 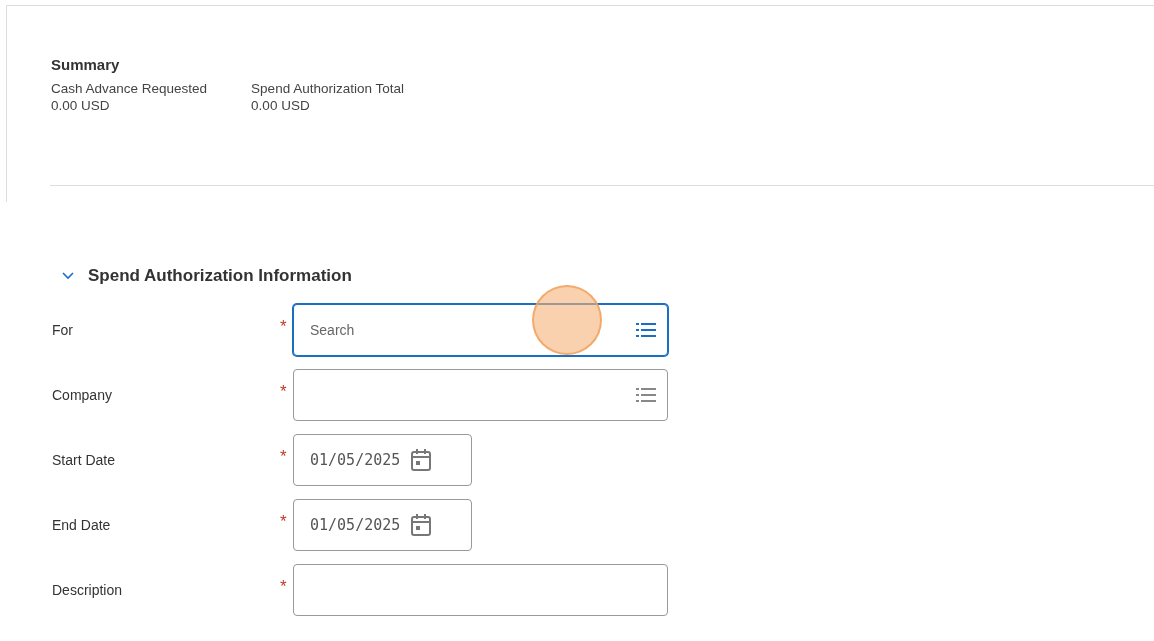 What do you see at coordinates (82, 525) in the screenshot?
I see `field-label: End Date` at bounding box center [82, 525].